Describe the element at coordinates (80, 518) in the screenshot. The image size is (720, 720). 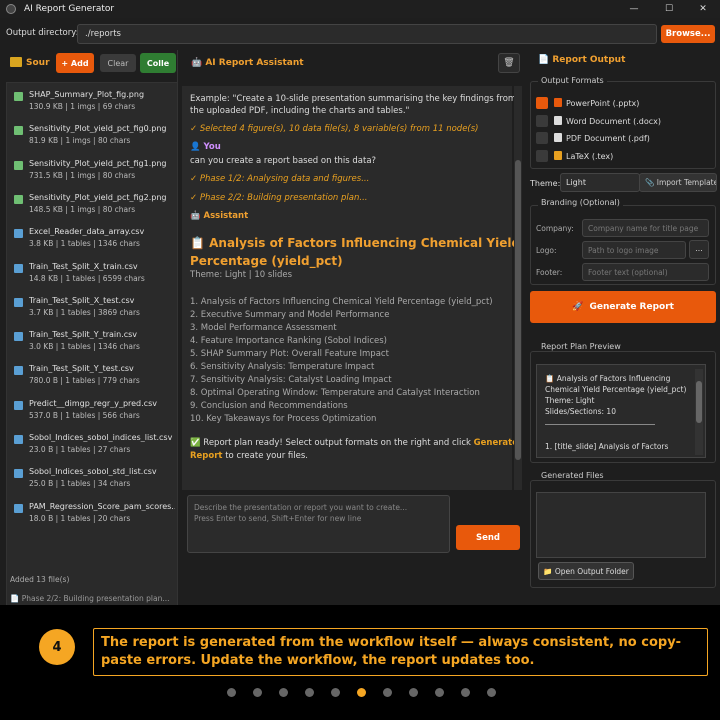
I see `source-file-meta: 18.0 B | 1 tables | 20 chars` at that location.